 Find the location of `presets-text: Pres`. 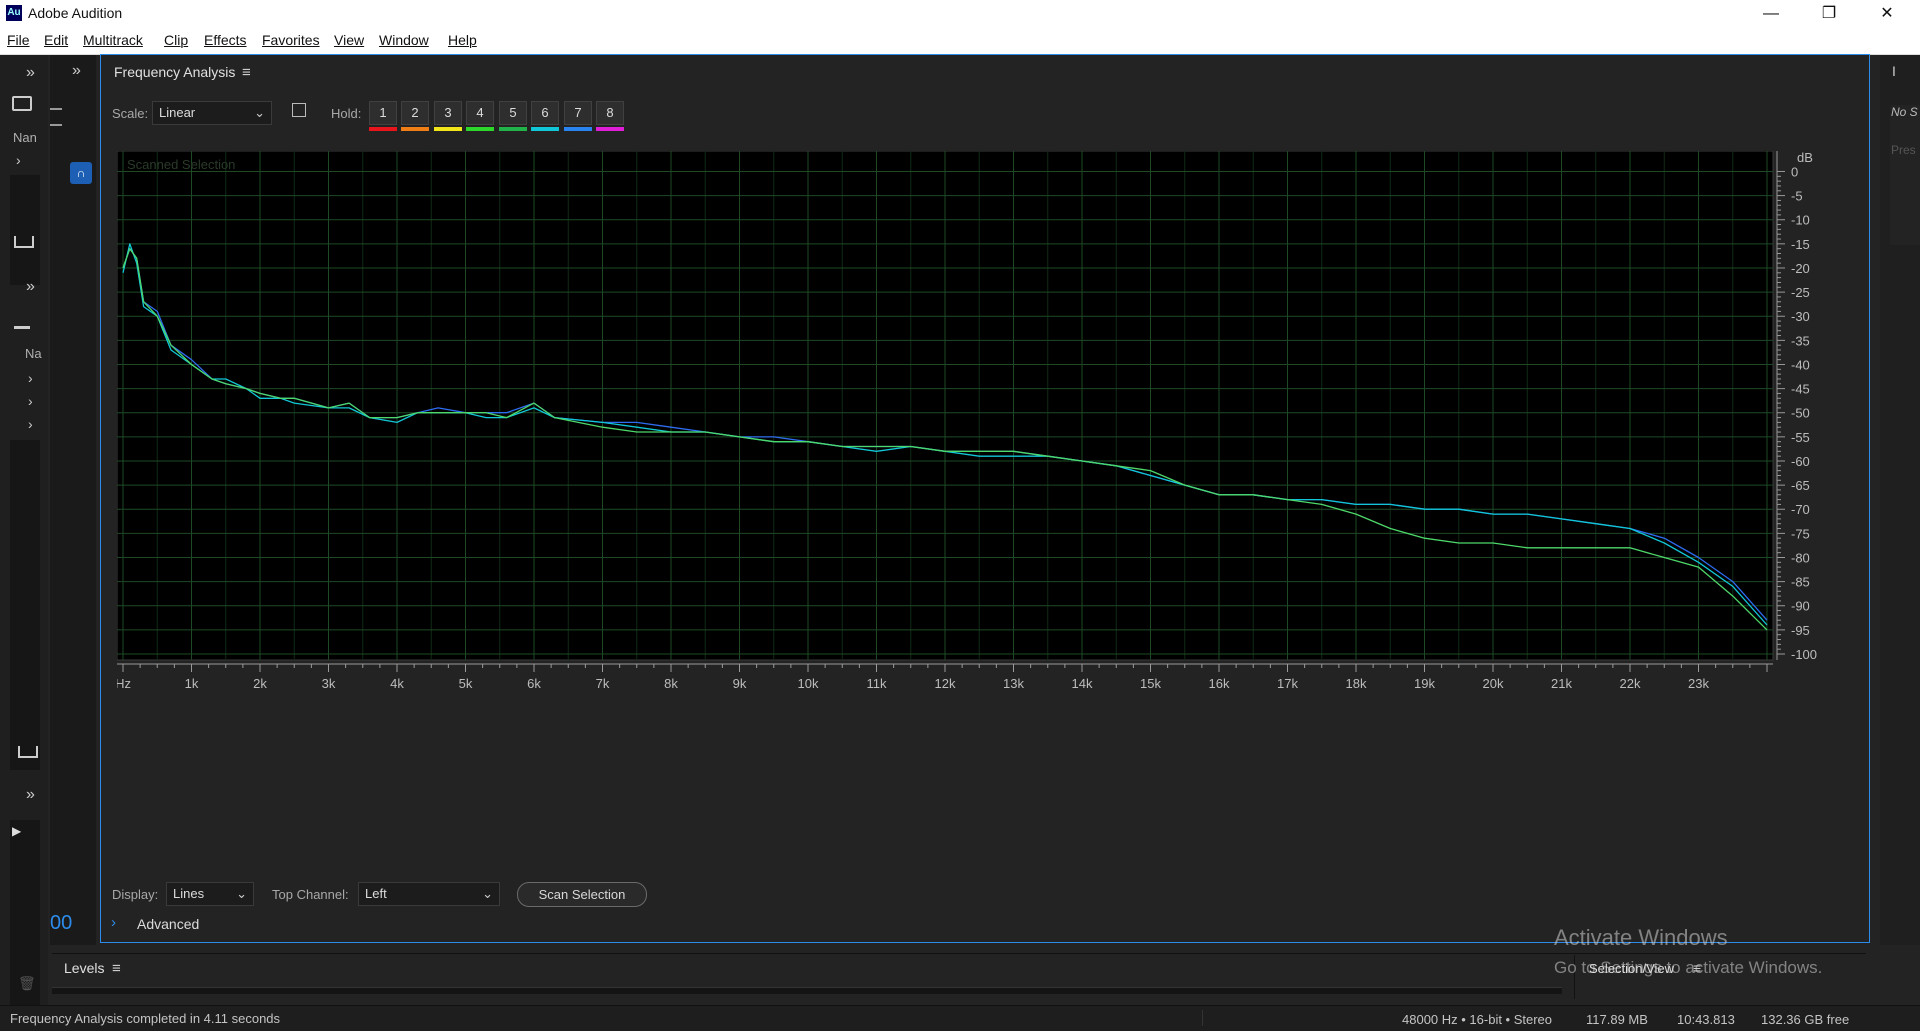

presets-text: Pres is located at coordinates (1903, 150).